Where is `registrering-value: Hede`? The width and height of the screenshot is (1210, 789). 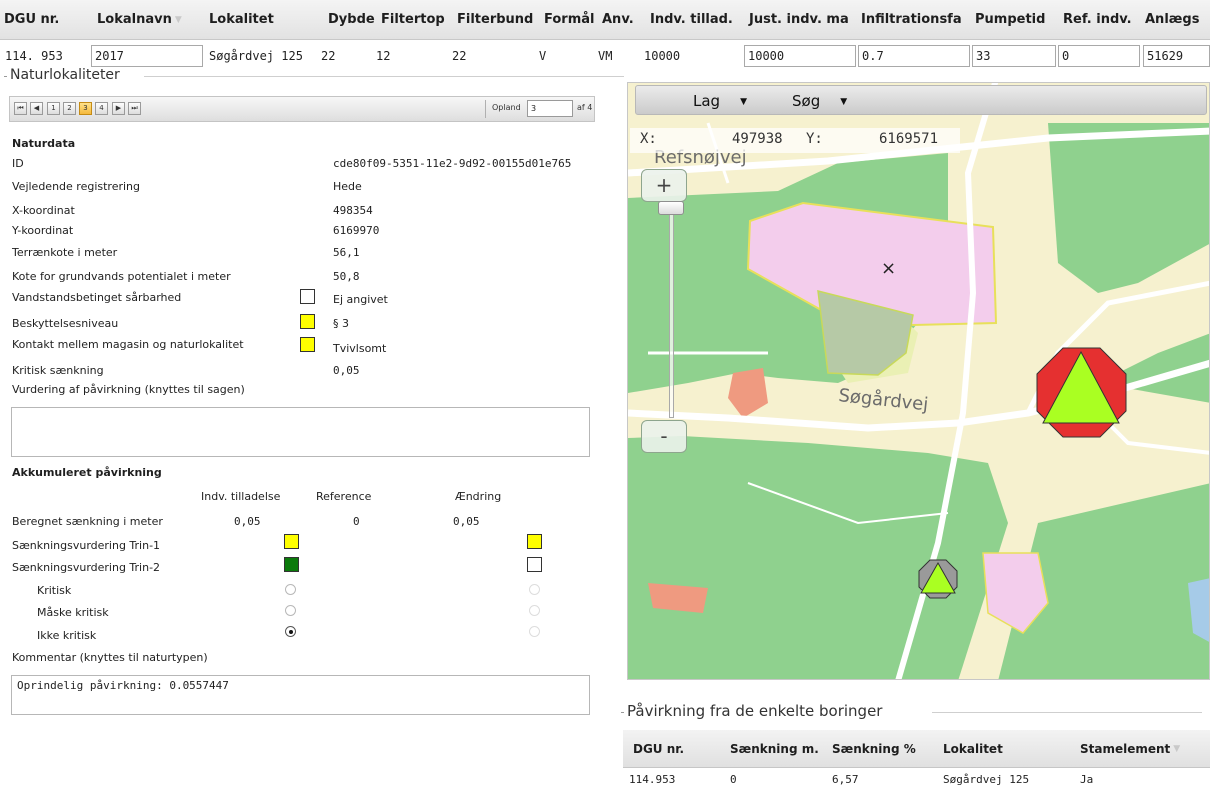
registrering-value: Hede is located at coordinates (347, 186).